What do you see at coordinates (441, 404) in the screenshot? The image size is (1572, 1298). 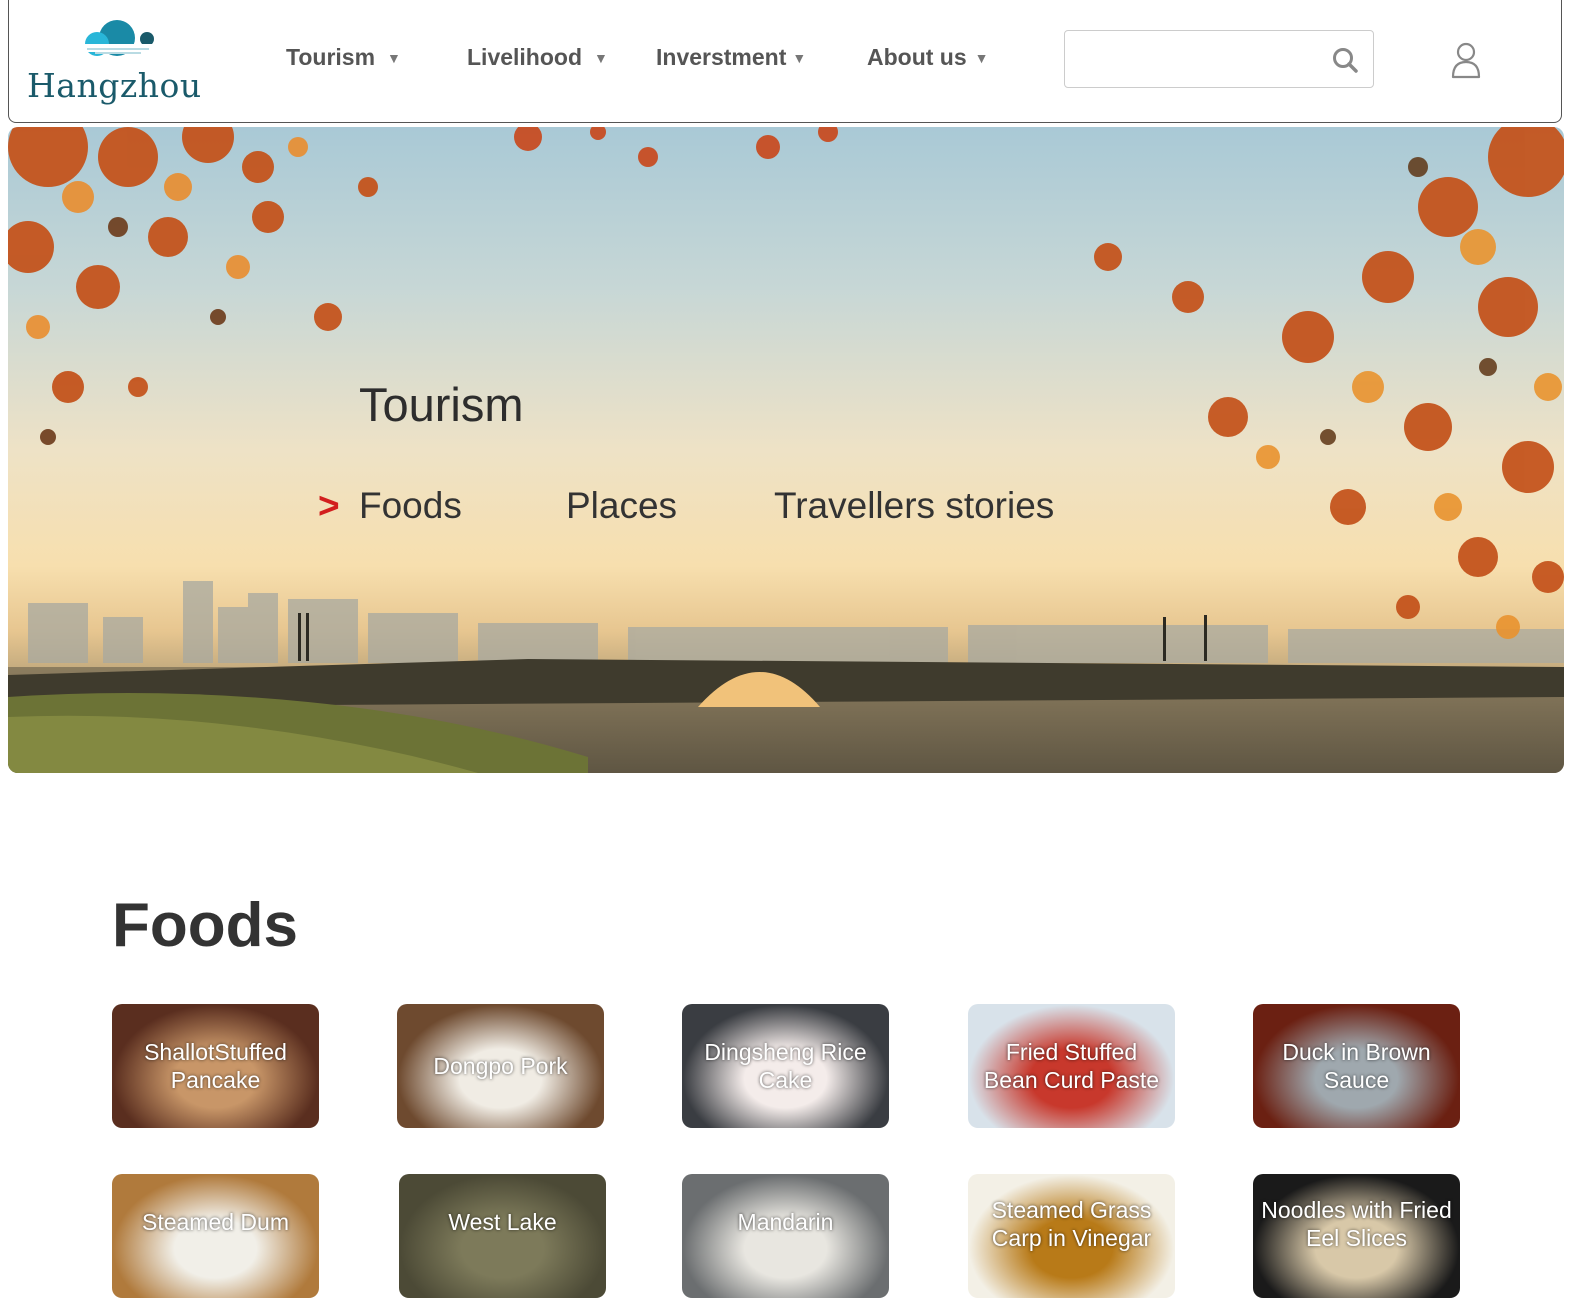 I see `hero-title: Tourism` at bounding box center [441, 404].